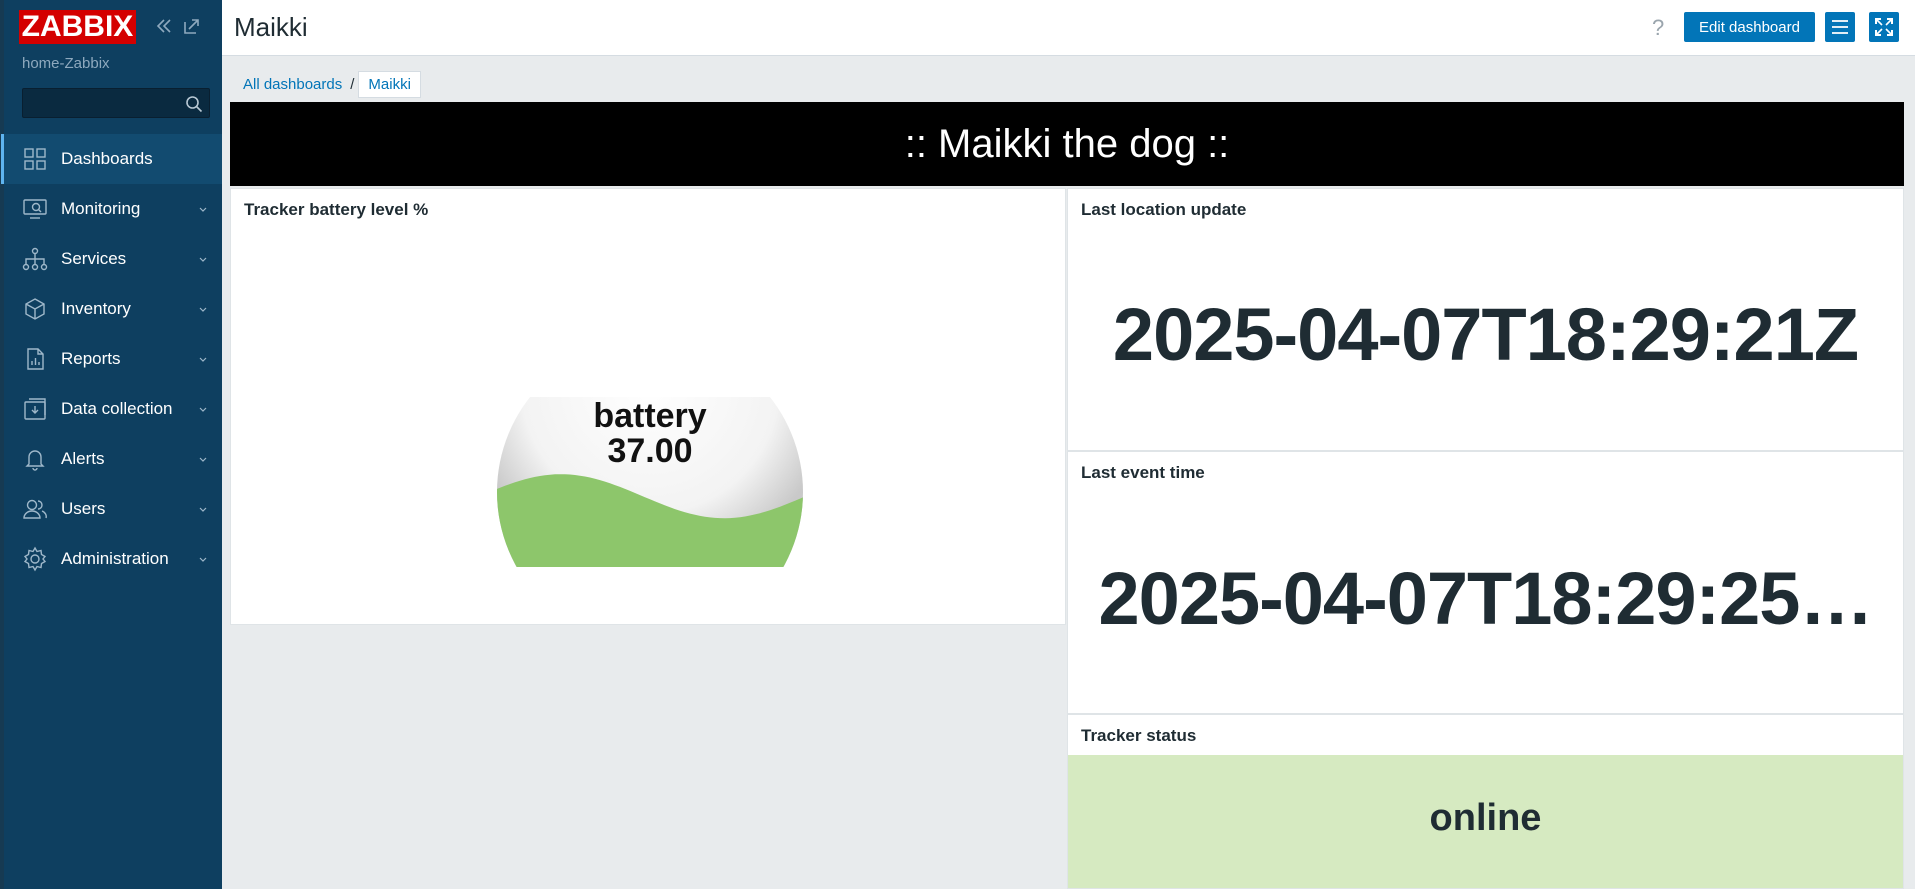  I want to click on menu-label: Administration, so click(115, 558).